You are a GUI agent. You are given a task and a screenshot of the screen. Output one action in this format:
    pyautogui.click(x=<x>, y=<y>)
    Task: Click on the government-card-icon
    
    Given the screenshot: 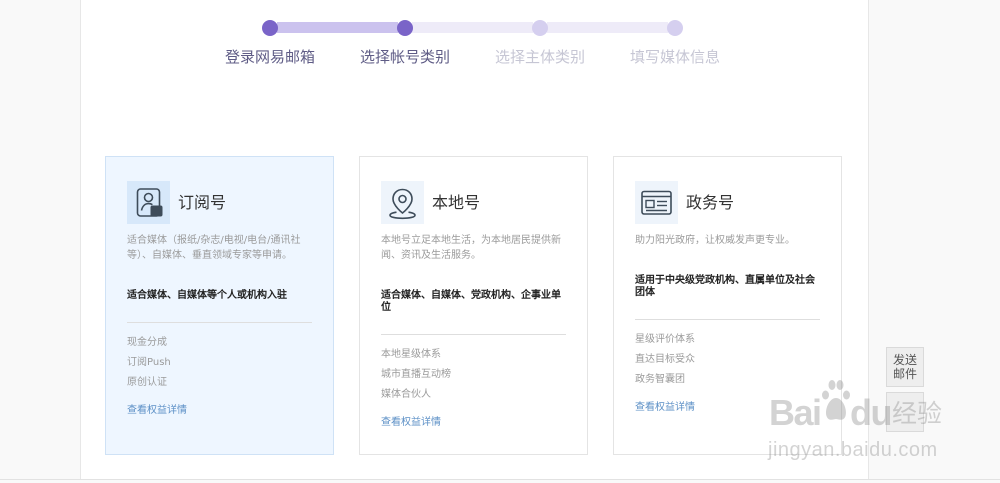 What is the action you would take?
    pyautogui.click(x=656, y=202)
    